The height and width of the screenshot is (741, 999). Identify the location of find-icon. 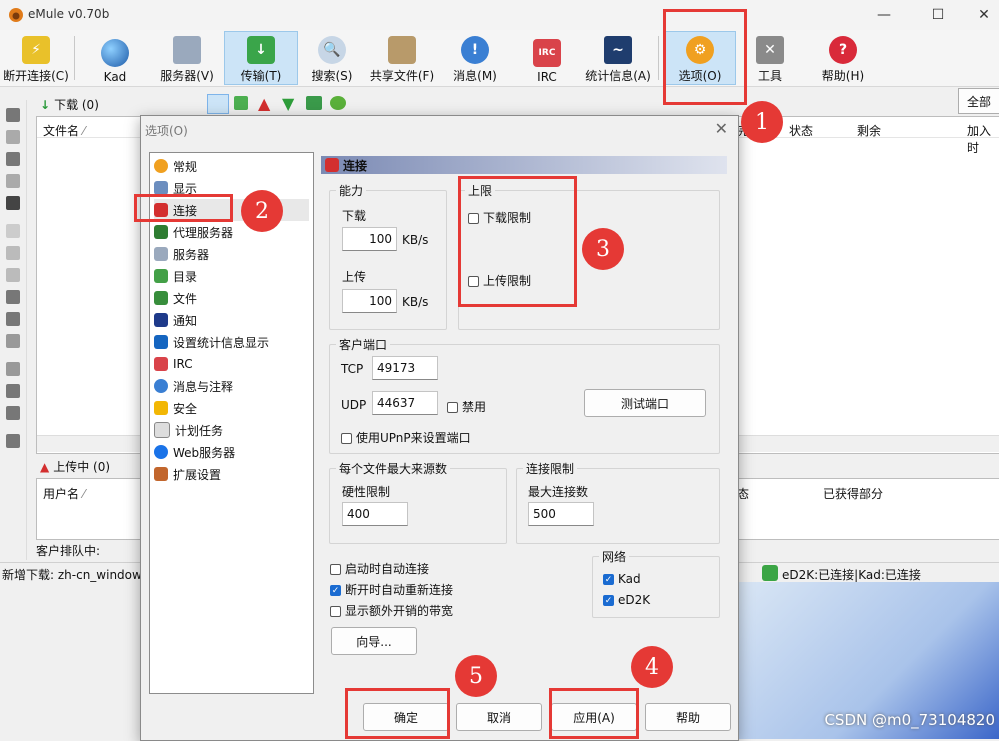
(13, 413).